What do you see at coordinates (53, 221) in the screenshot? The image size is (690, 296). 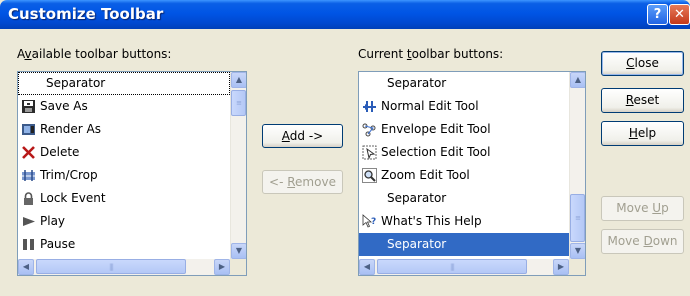 I see `list-item-label: Play` at bounding box center [53, 221].